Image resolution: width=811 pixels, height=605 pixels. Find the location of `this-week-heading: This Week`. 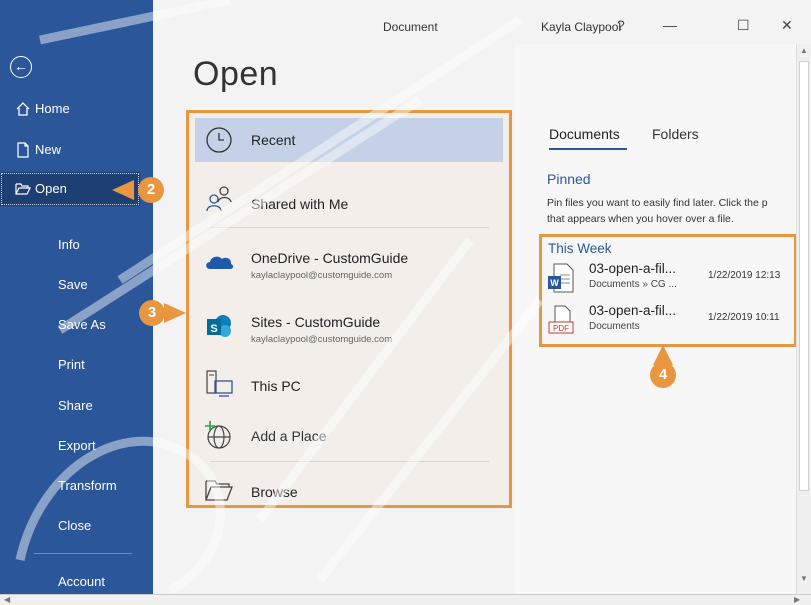

this-week-heading: This Week is located at coordinates (580, 248).